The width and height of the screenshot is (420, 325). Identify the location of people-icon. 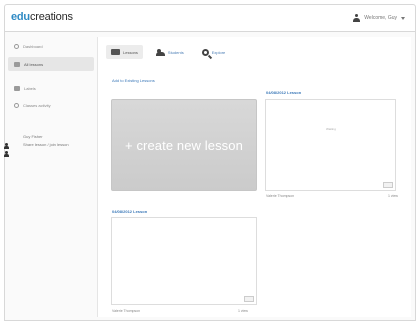
(160, 52).